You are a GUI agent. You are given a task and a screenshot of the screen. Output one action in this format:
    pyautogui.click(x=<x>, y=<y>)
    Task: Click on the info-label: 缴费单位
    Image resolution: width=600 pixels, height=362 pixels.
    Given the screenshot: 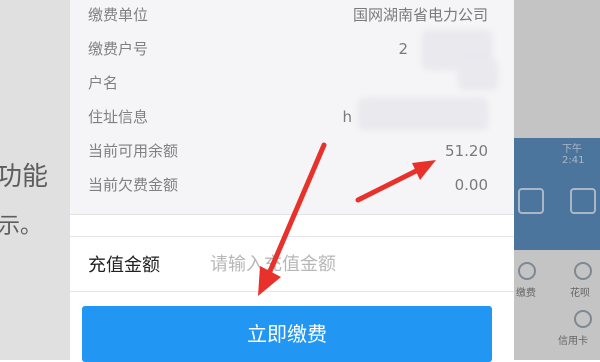 What is the action you would take?
    pyautogui.click(x=118, y=15)
    